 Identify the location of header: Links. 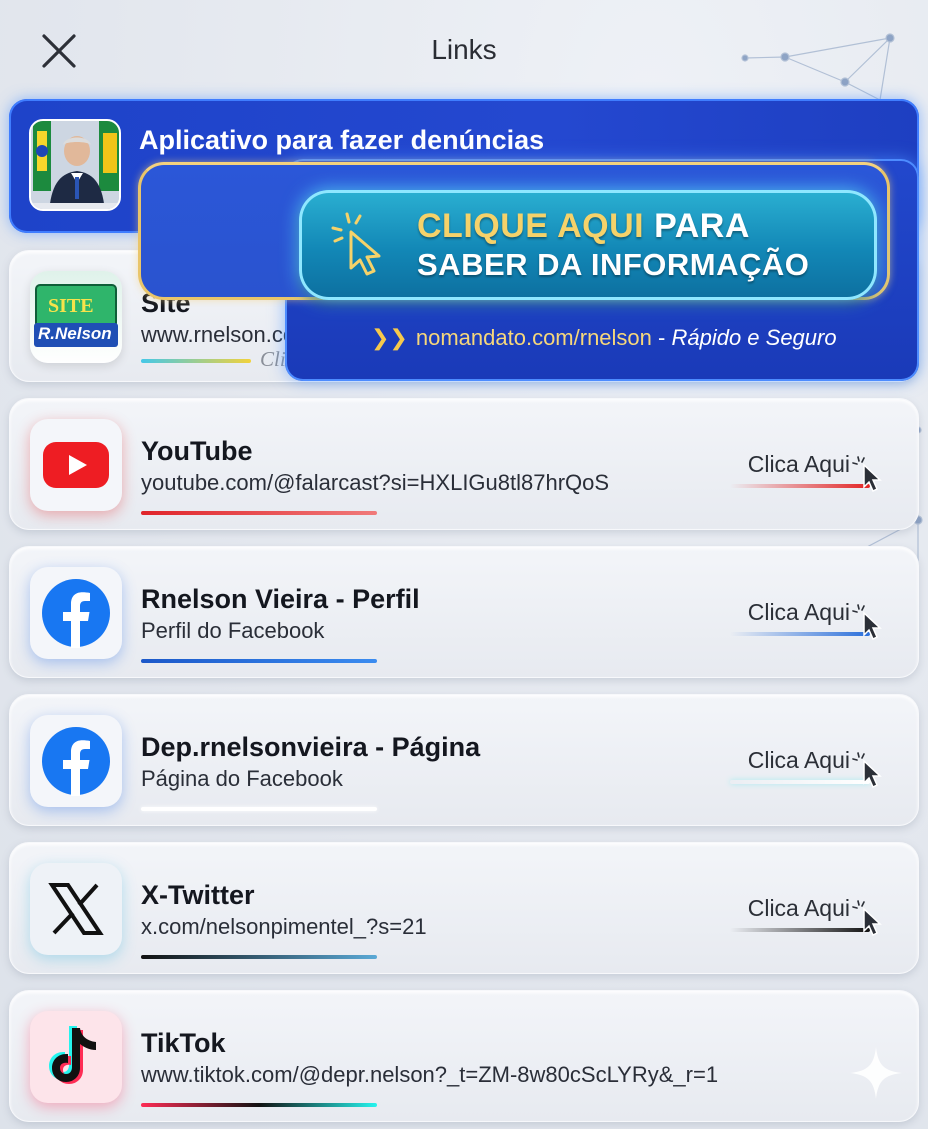
(464, 50).